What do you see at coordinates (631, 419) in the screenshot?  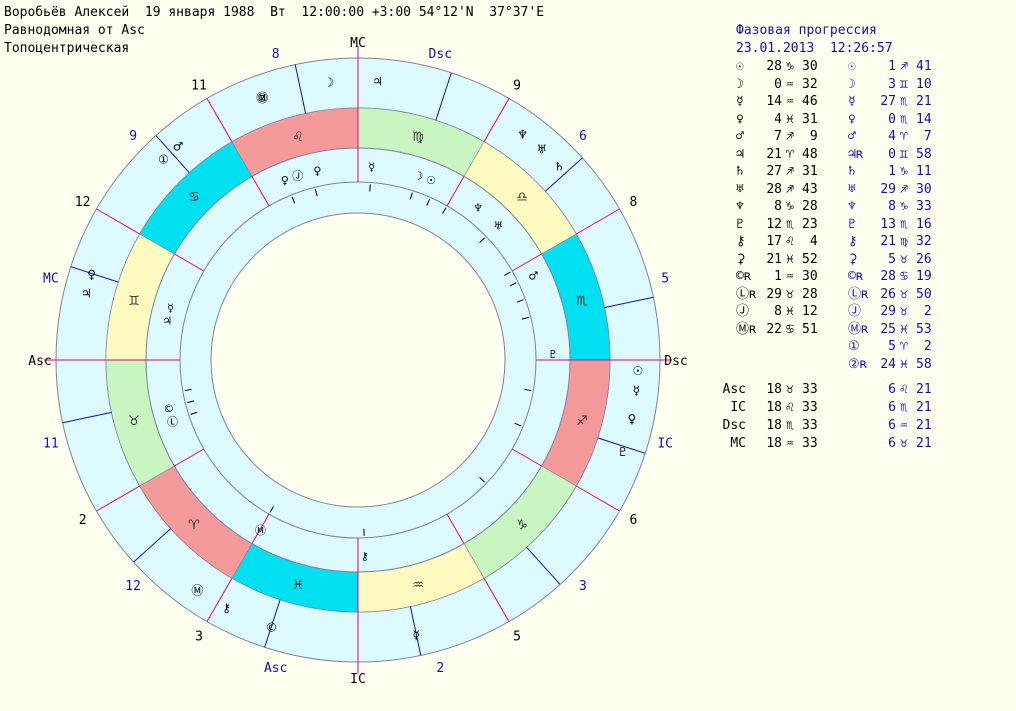 I see `outer-planet-glyph: ♀` at bounding box center [631, 419].